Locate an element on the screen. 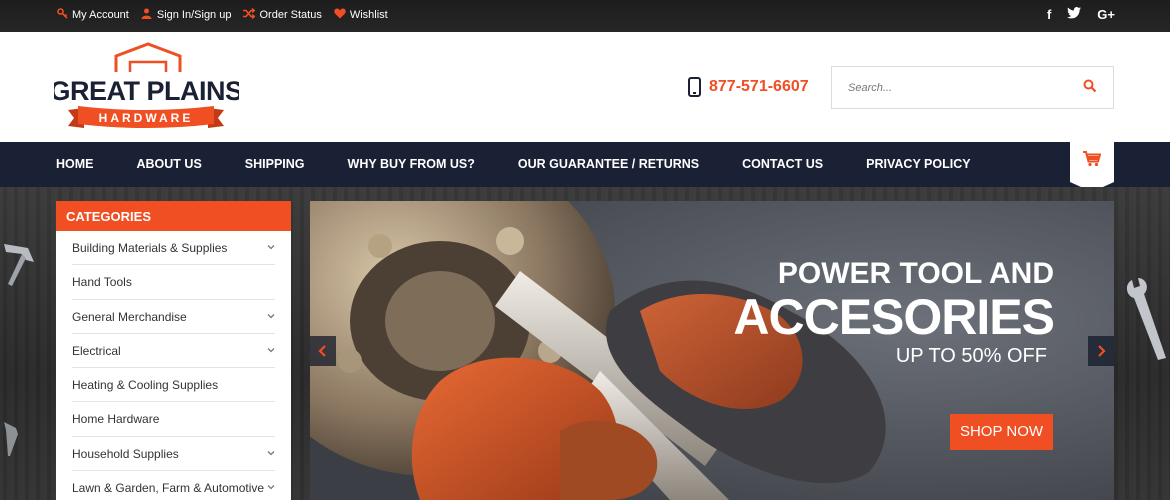 This screenshot has width=1170, height=500. slider-prev-button is located at coordinates (323, 351).